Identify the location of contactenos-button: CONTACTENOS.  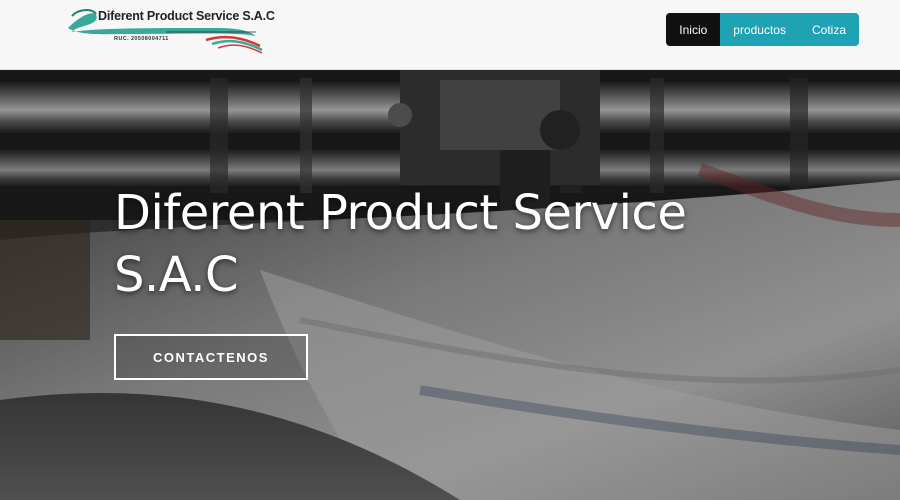
(211, 357).